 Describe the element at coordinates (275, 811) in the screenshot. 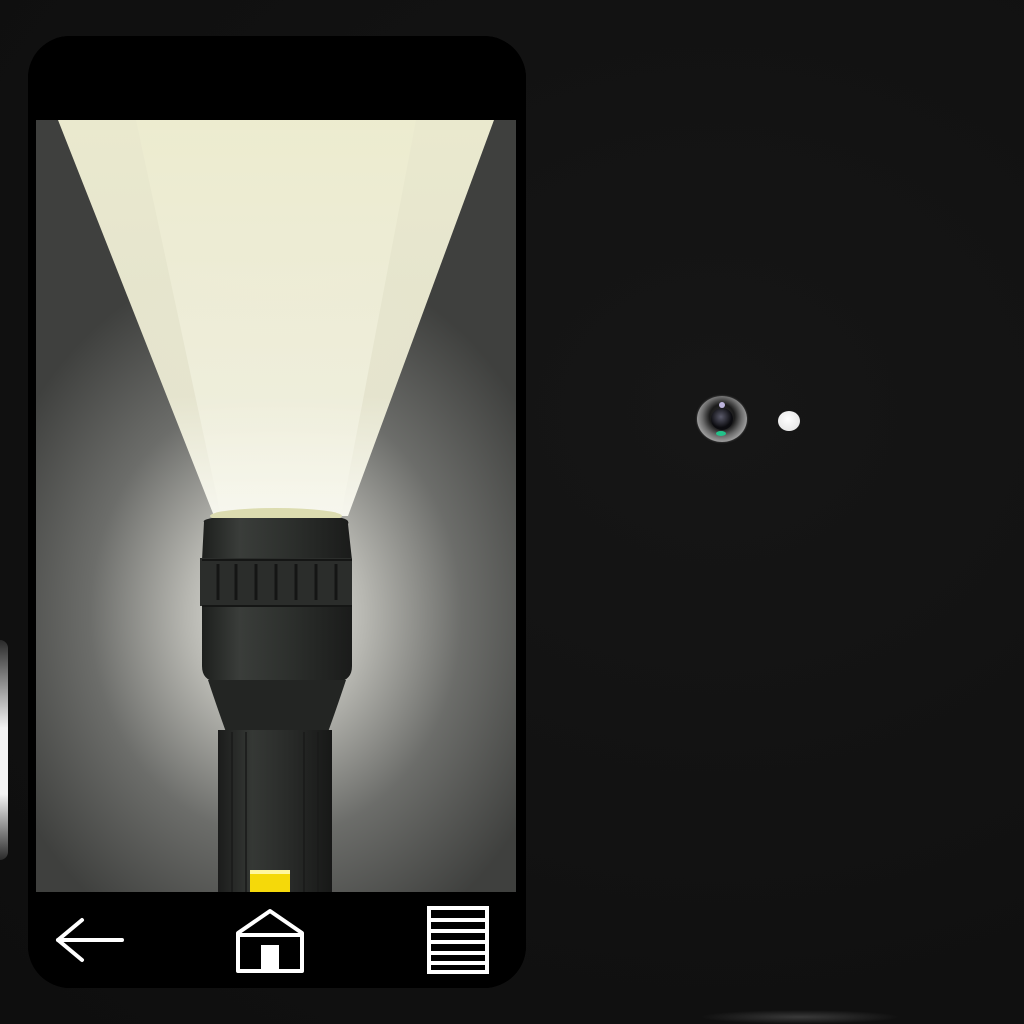

I see `flashlight-body` at that location.